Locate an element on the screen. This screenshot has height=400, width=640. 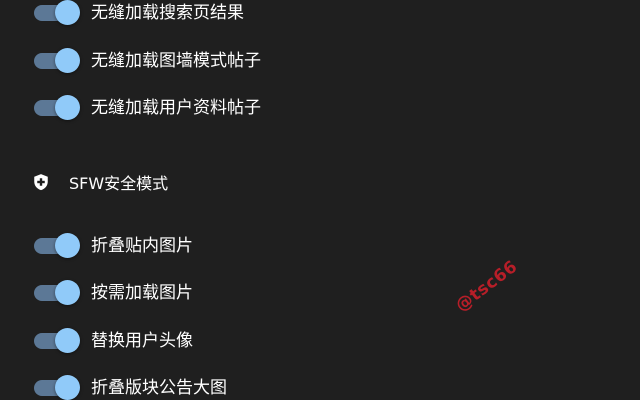
sfw-section-header: SFW安全模式 is located at coordinates (100, 182).